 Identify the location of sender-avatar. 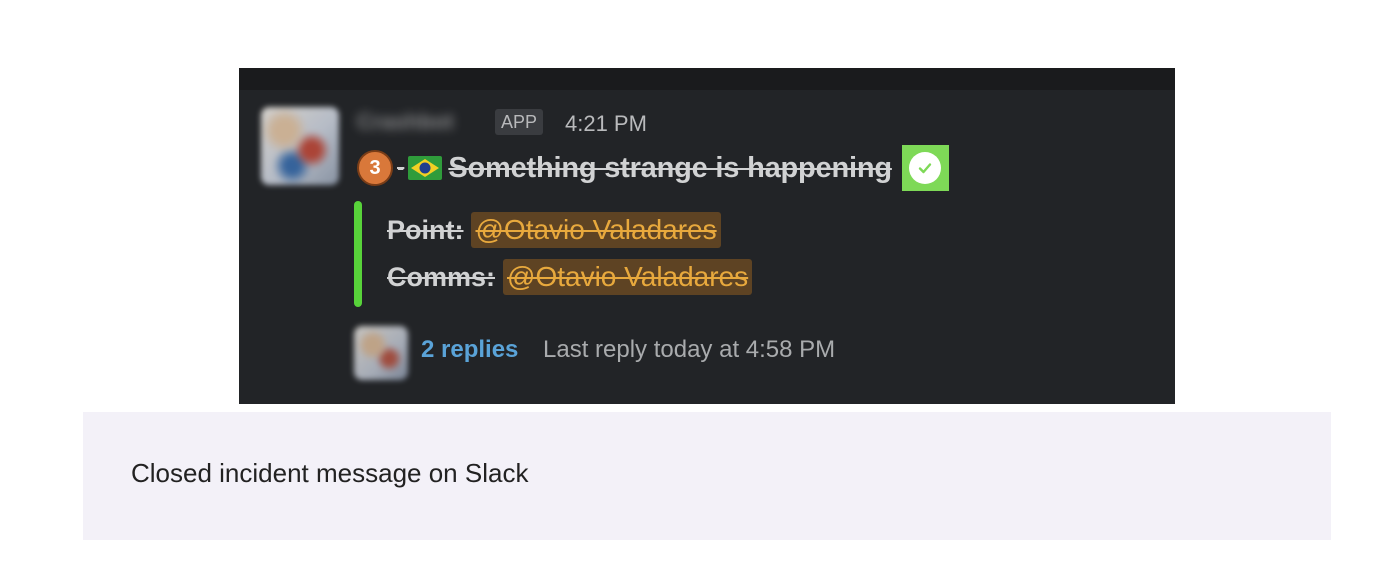
(300, 146).